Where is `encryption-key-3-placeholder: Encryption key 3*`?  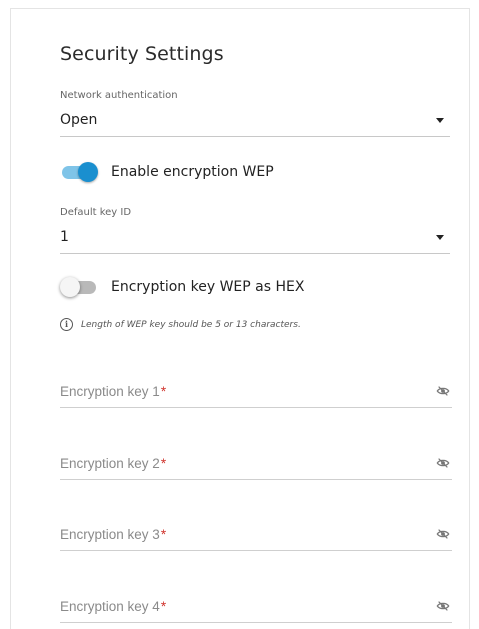 encryption-key-3-placeholder: Encryption key 3* is located at coordinates (113, 534).